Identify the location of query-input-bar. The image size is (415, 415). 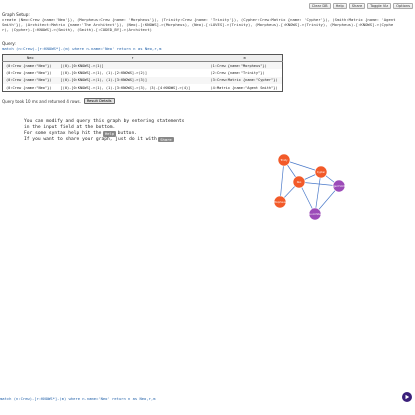
(207, 400).